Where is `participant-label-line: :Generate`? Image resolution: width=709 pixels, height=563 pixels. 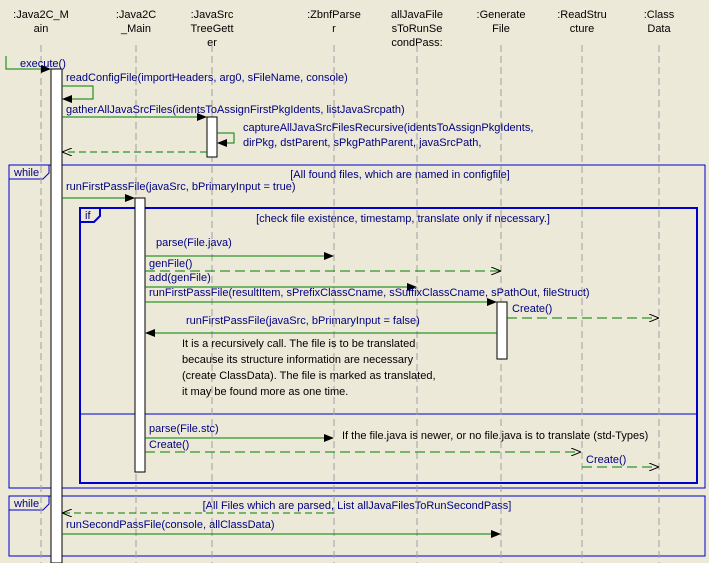
participant-label-line: :Generate is located at coordinates (501, 15).